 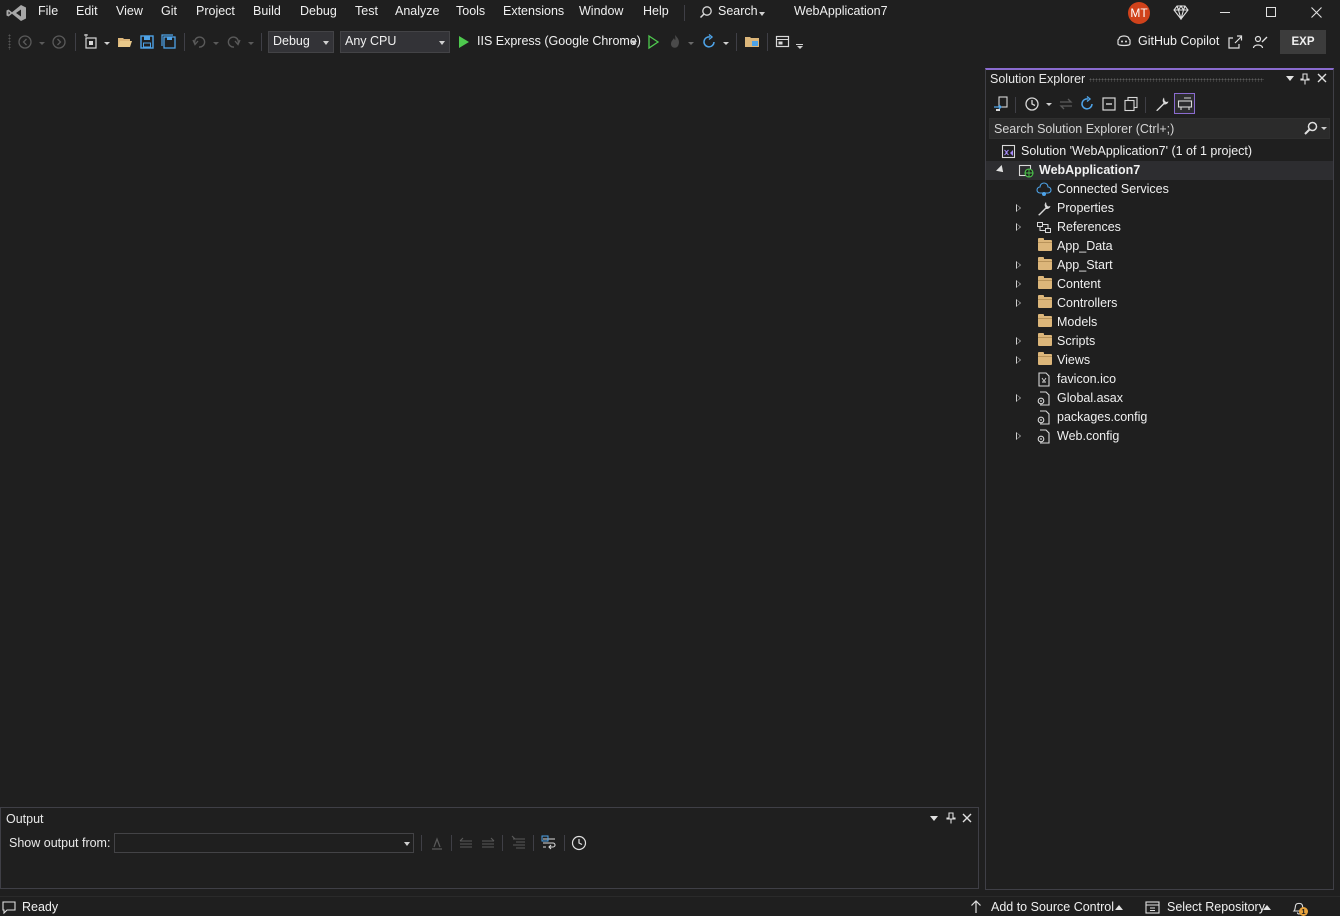 I want to click on share-icon, so click(x=1235, y=42).